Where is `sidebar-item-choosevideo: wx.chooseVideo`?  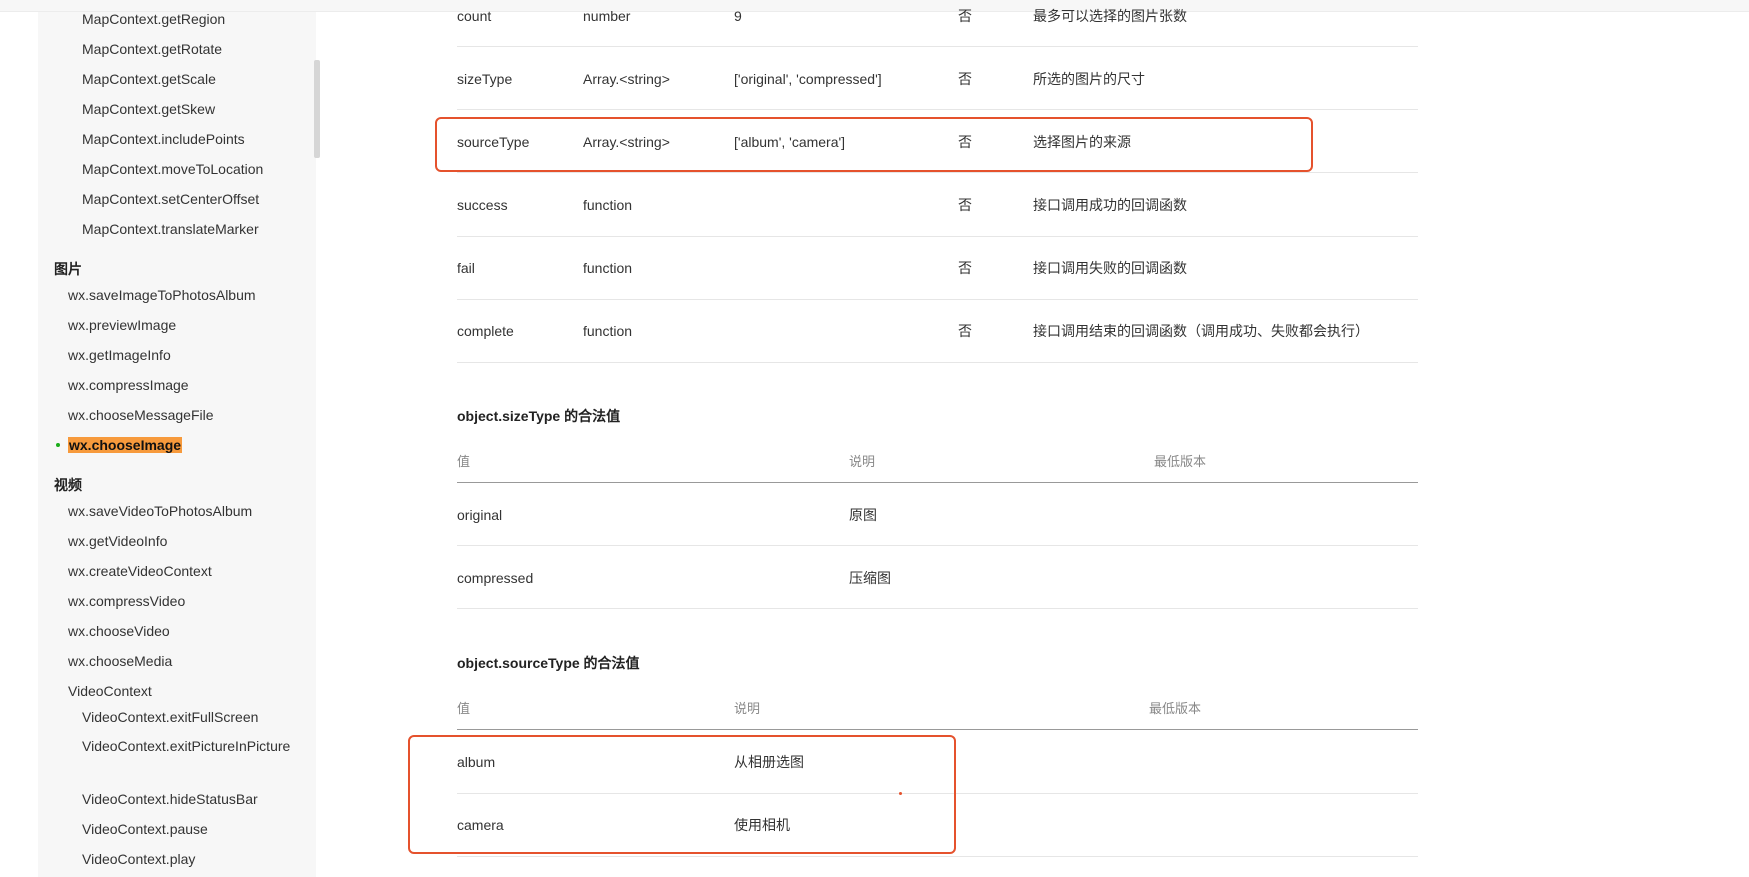
sidebar-item-choosevideo: wx.chooseVideo is located at coordinates (119, 631).